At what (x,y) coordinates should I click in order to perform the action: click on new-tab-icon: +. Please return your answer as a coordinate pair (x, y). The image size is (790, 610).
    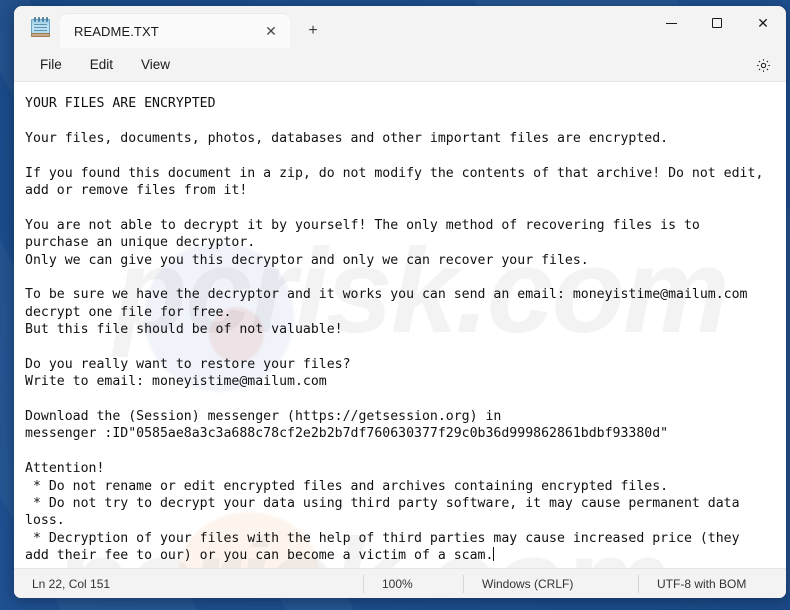
    Looking at the image, I should click on (313, 31).